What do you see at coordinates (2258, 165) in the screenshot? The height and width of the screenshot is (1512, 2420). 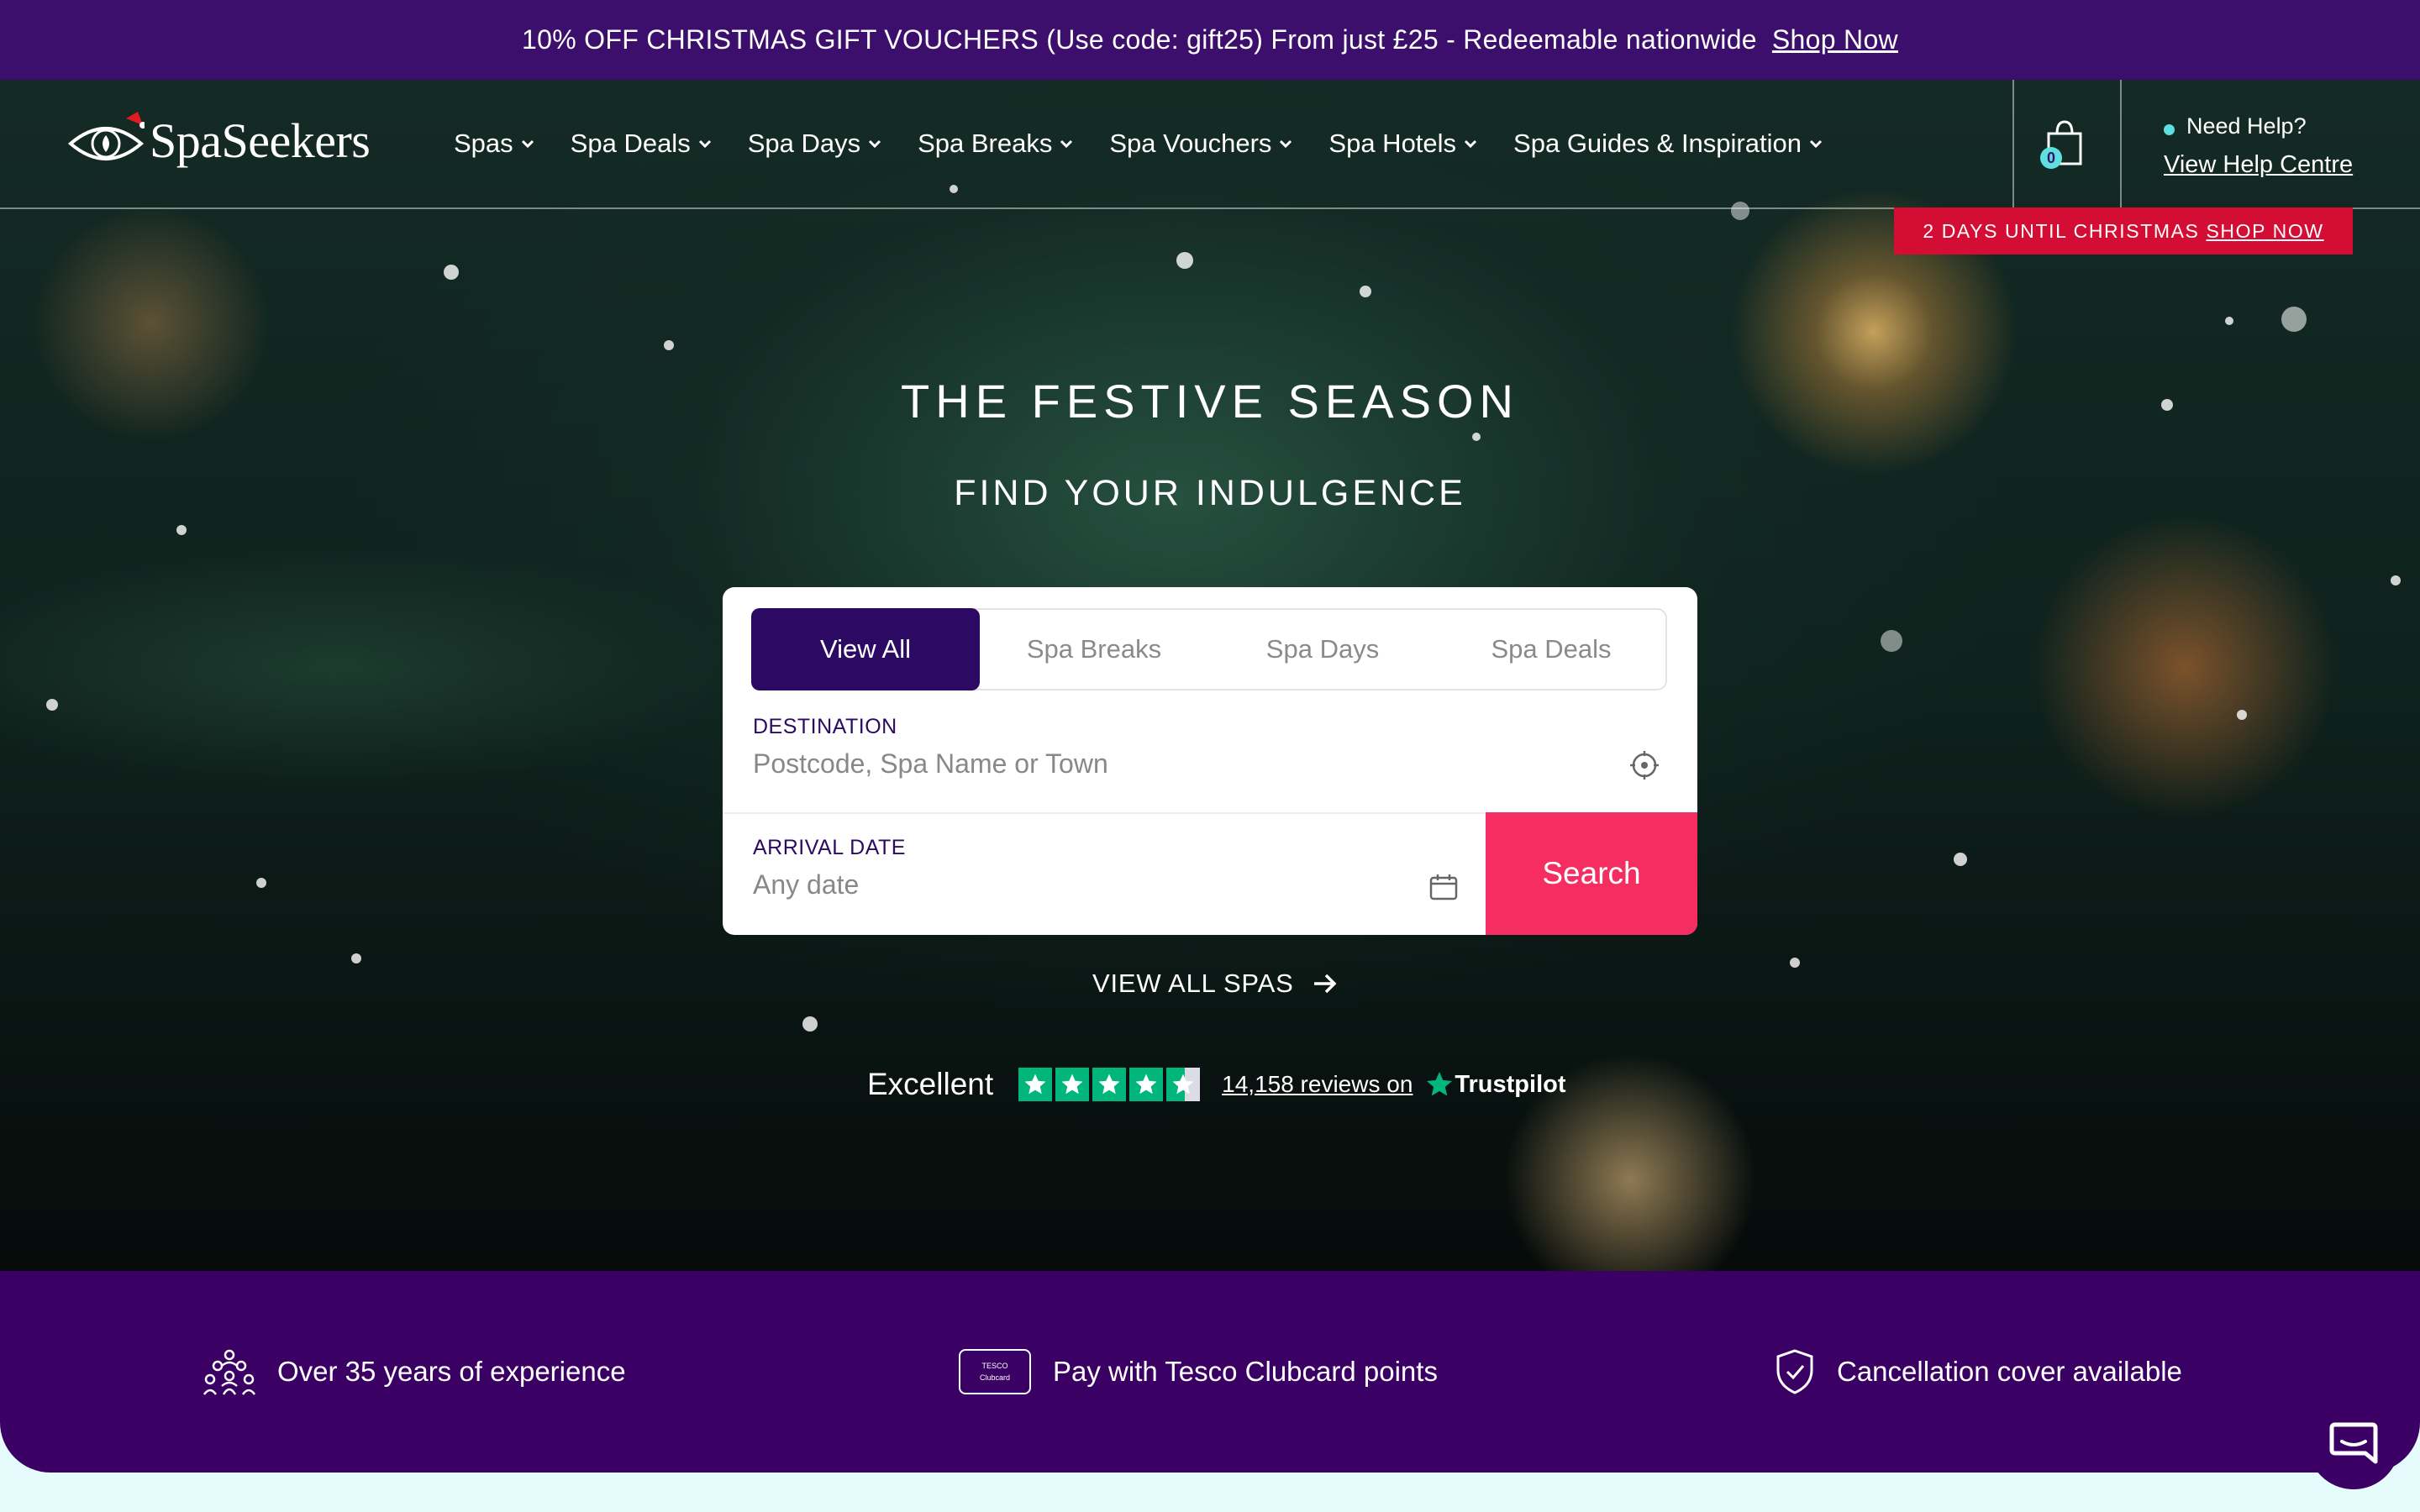 I see `view-help-centre-link: View Help Centre` at bounding box center [2258, 165].